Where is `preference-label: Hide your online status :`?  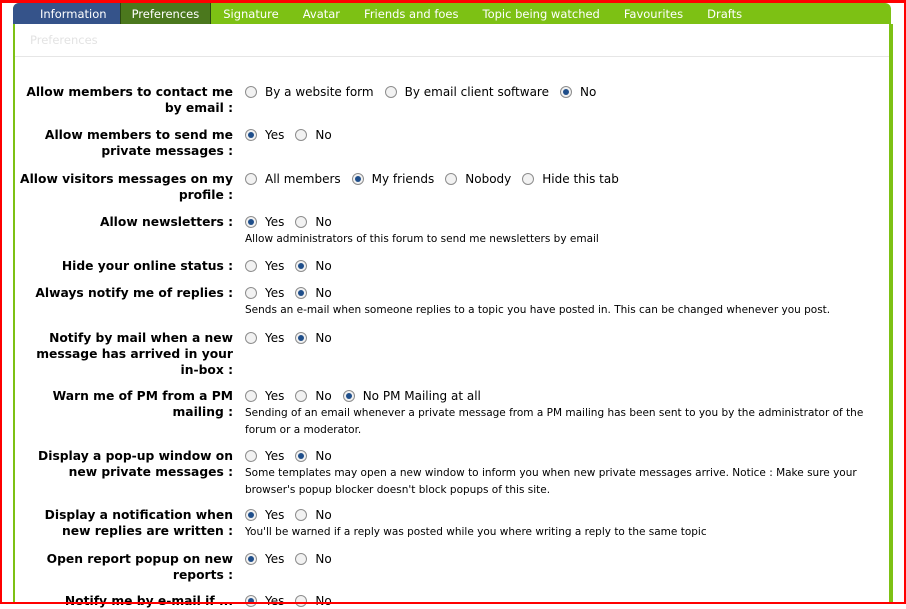 preference-label: Hide your online status : is located at coordinates (147, 266).